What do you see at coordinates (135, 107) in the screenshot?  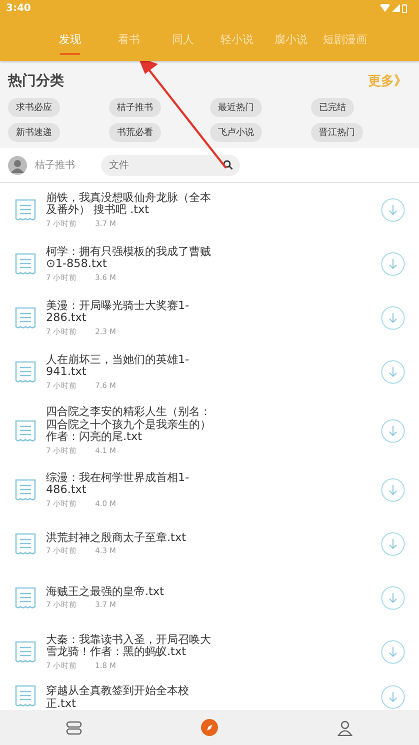 I see `category-chip: 桔子推书` at bounding box center [135, 107].